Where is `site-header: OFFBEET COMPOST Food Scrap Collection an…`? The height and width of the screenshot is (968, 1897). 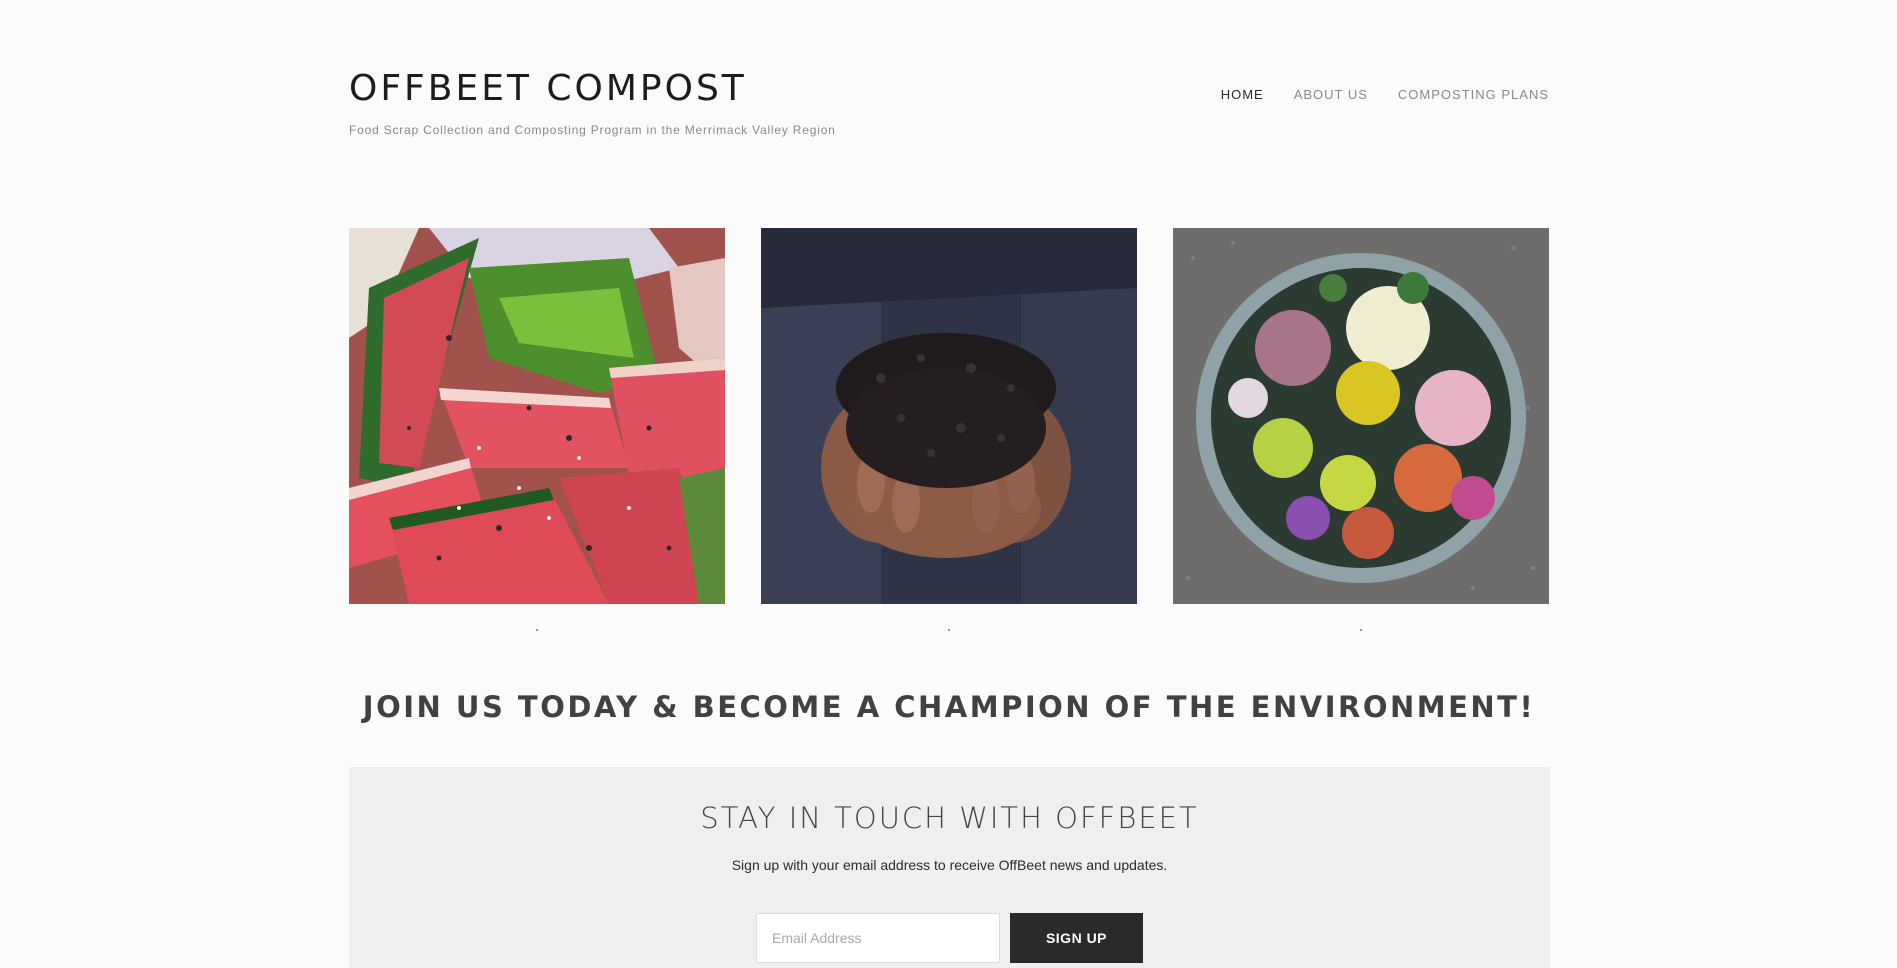
site-header: OFFBEET COMPOST Food Scrap Collection an… is located at coordinates (949, 113).